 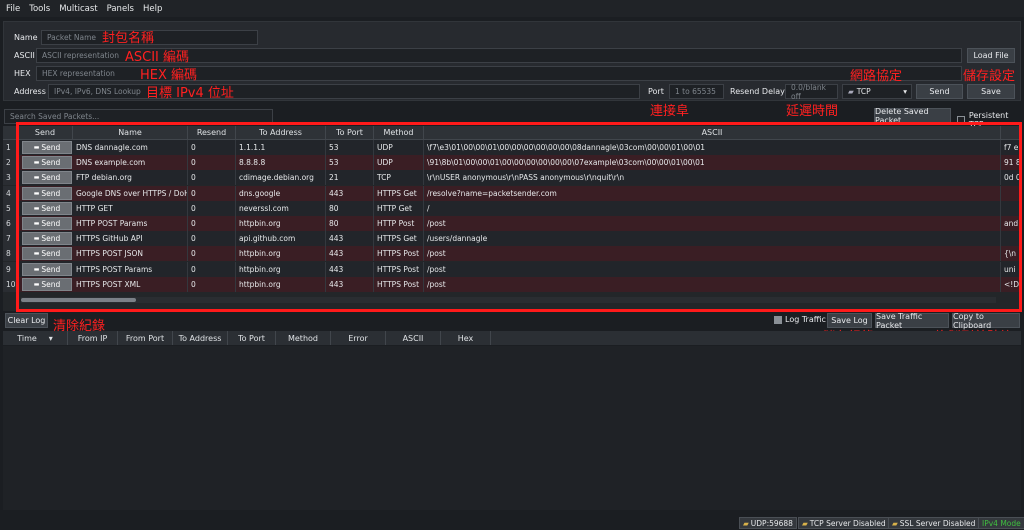 I want to click on log-col-to-address: To Address, so click(x=200, y=338).